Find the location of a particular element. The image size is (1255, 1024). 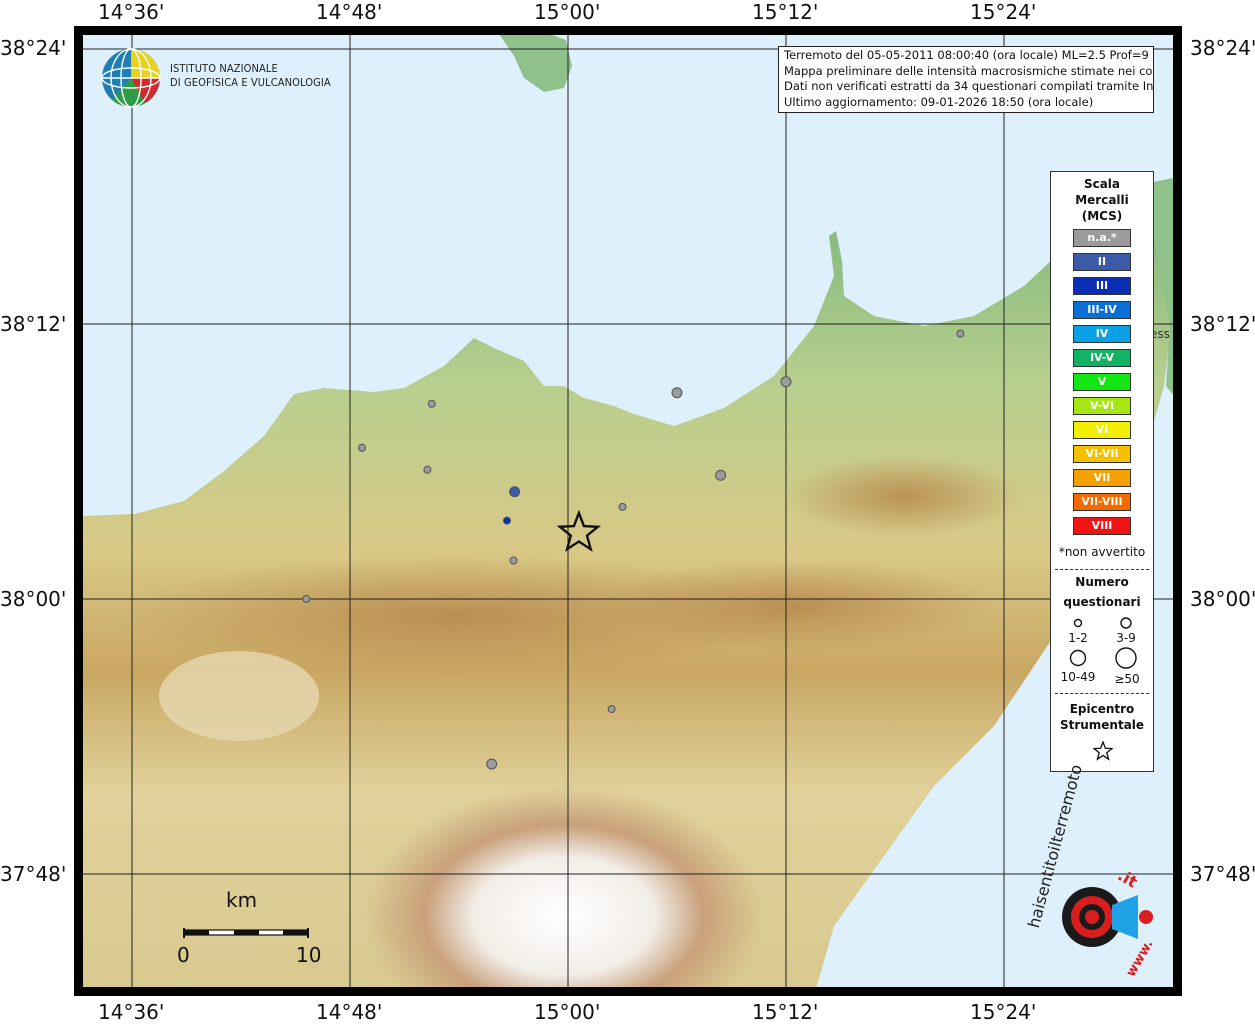

ridge-peloritani is located at coordinates (794, 606).